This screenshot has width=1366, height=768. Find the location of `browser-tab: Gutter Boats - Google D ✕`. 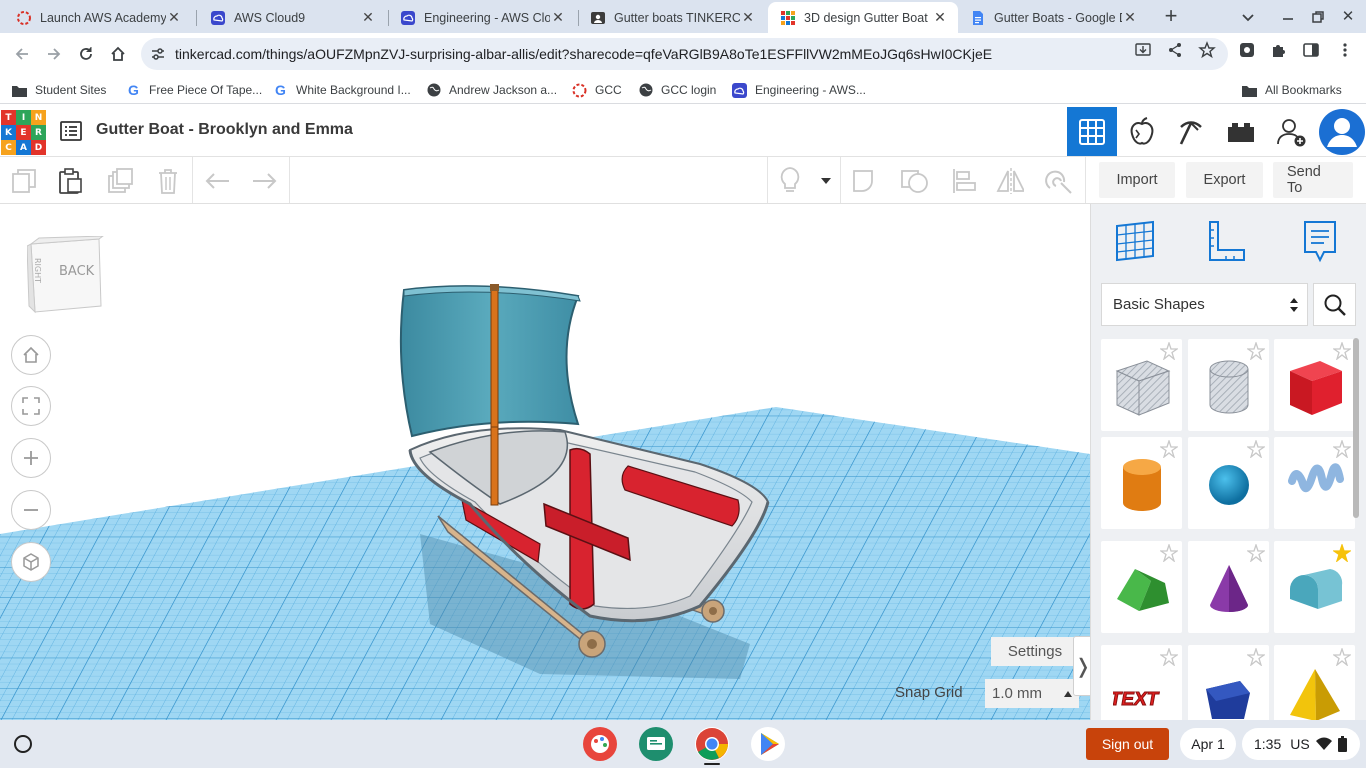

browser-tab: Gutter Boats - Google D ✕ is located at coordinates (1053, 17).